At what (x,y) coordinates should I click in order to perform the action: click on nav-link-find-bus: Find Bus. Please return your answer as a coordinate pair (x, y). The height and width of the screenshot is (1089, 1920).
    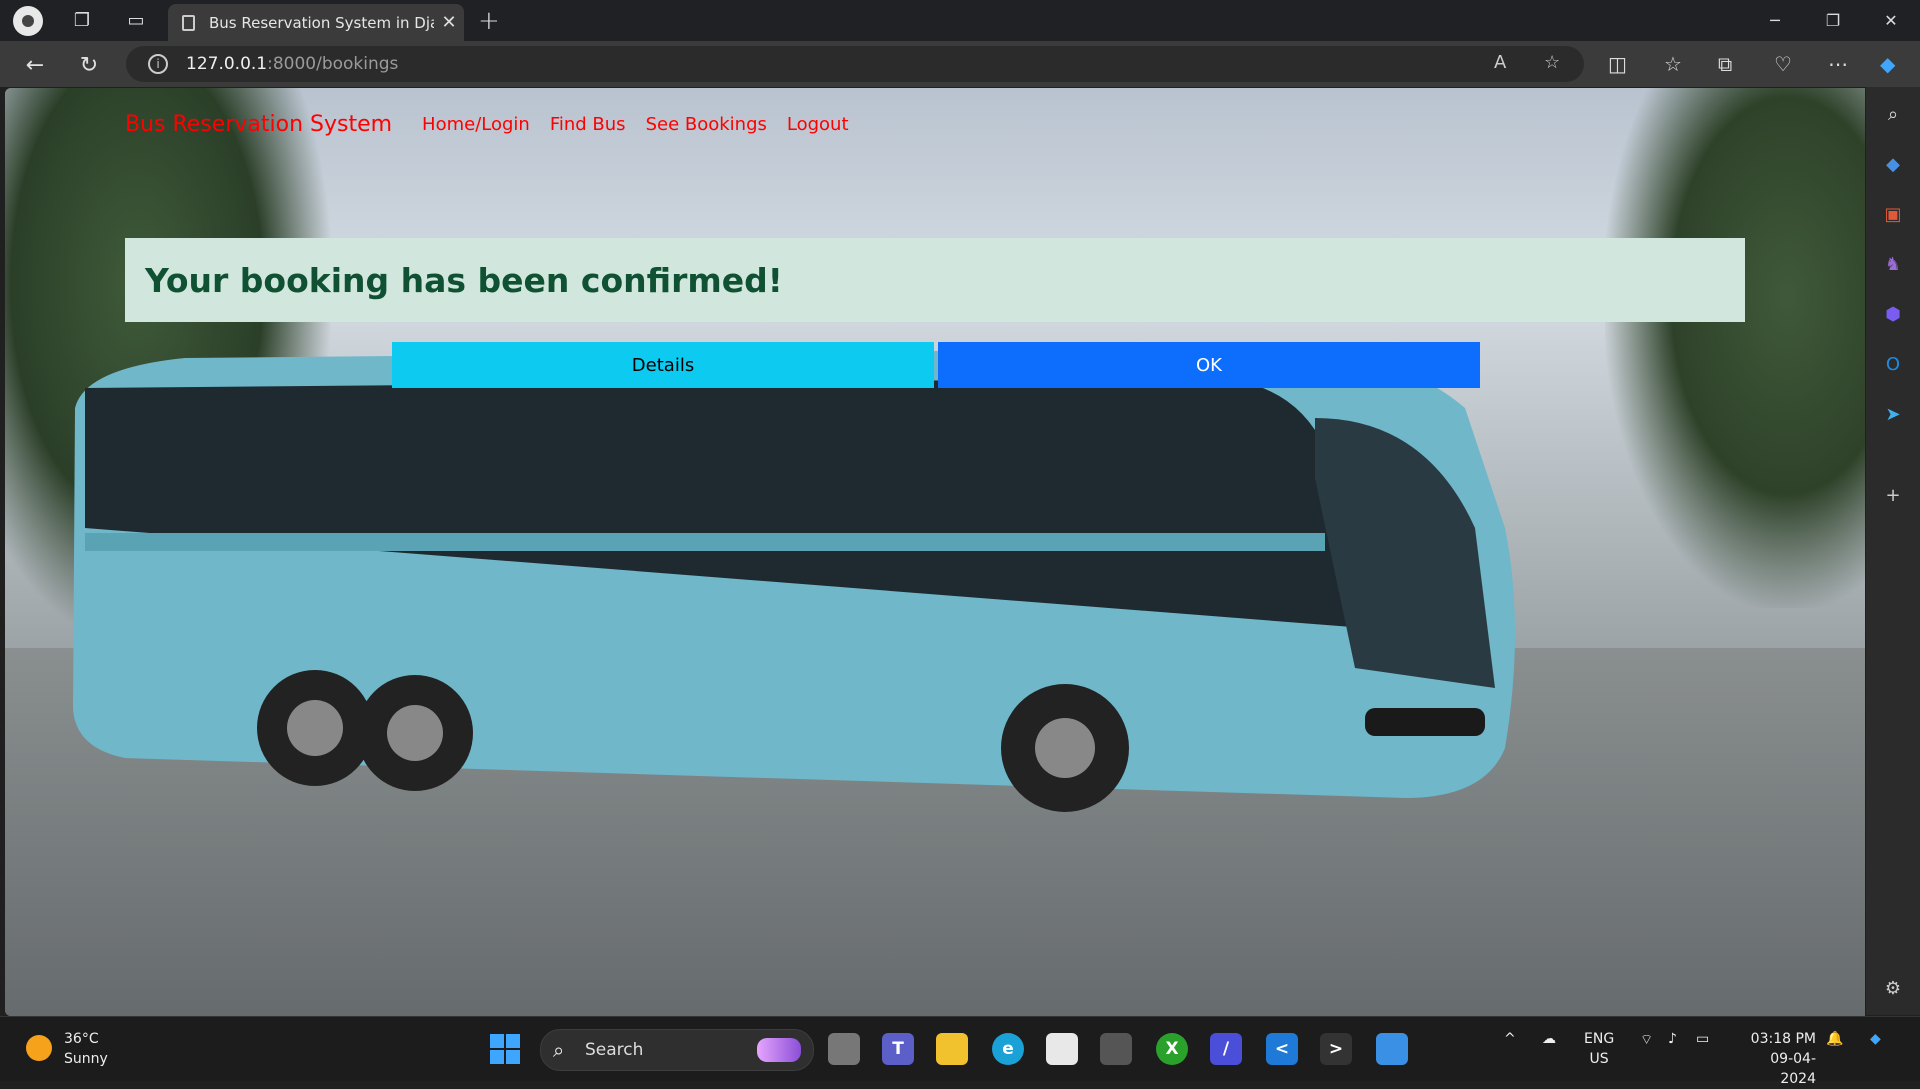
    Looking at the image, I should click on (588, 124).